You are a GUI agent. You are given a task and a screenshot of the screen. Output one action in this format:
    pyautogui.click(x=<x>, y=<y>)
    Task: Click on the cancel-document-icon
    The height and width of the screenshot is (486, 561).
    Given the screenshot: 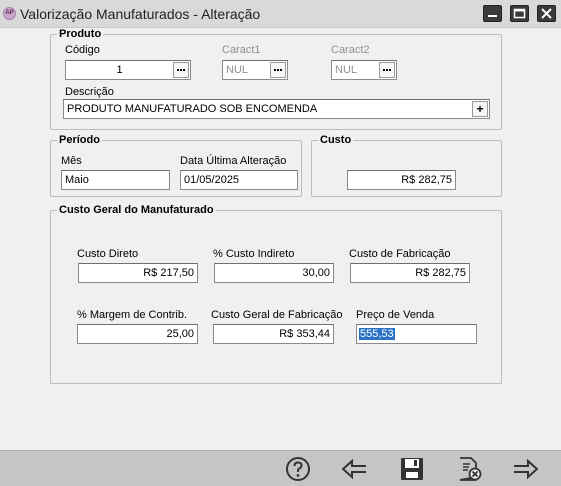 What is the action you would take?
    pyautogui.click(x=470, y=469)
    